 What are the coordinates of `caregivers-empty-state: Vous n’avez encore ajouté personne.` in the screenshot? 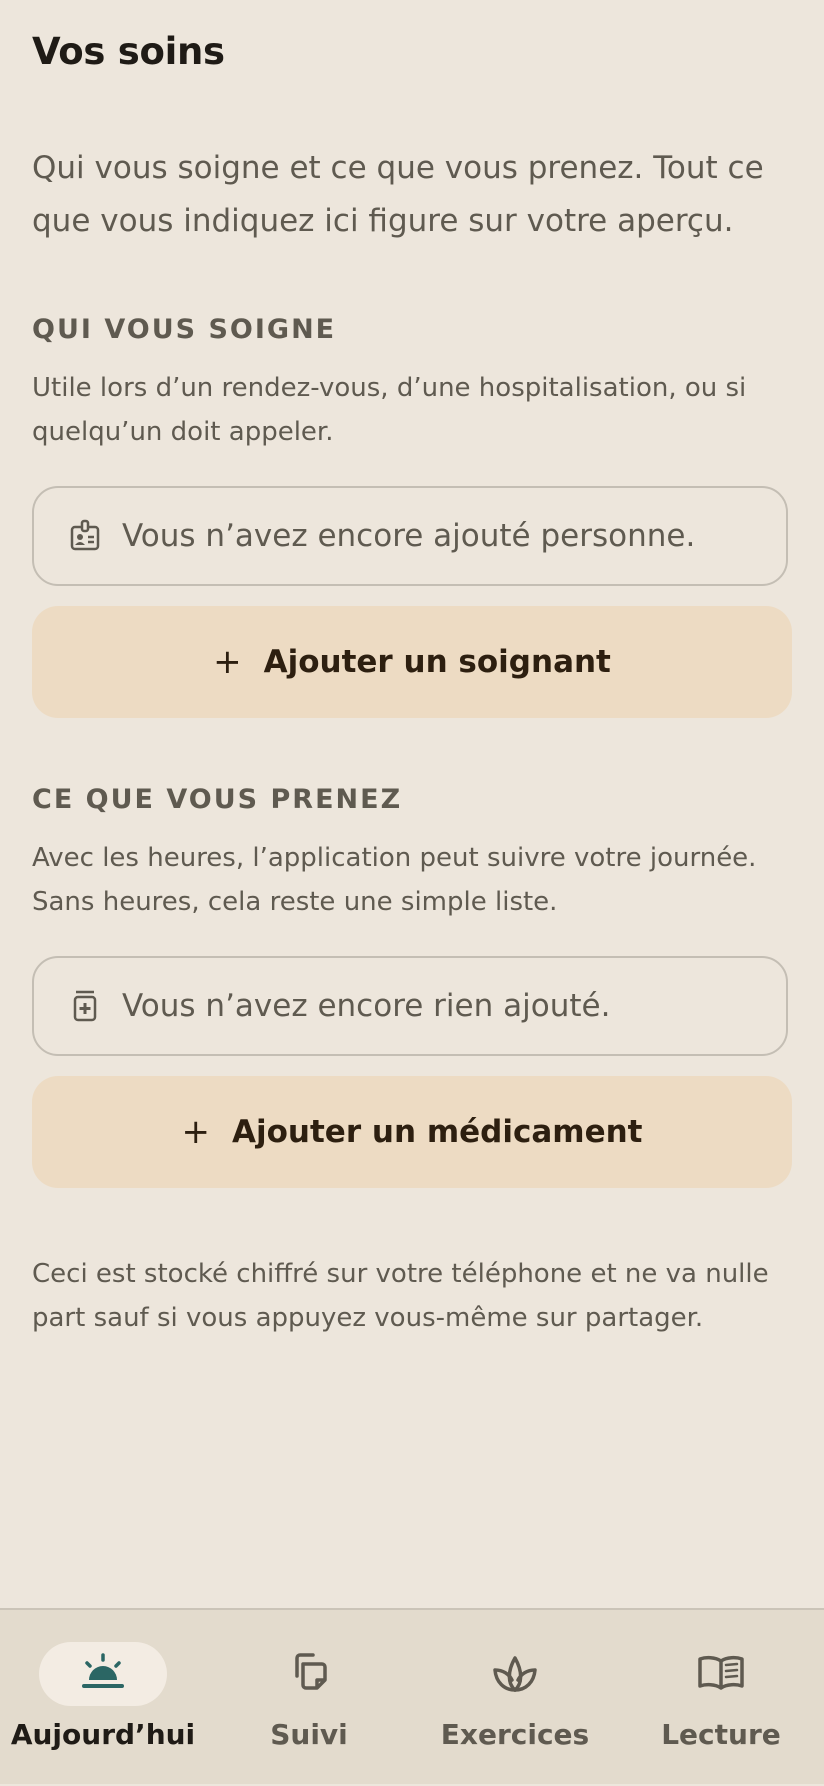 It's located at (410, 536).